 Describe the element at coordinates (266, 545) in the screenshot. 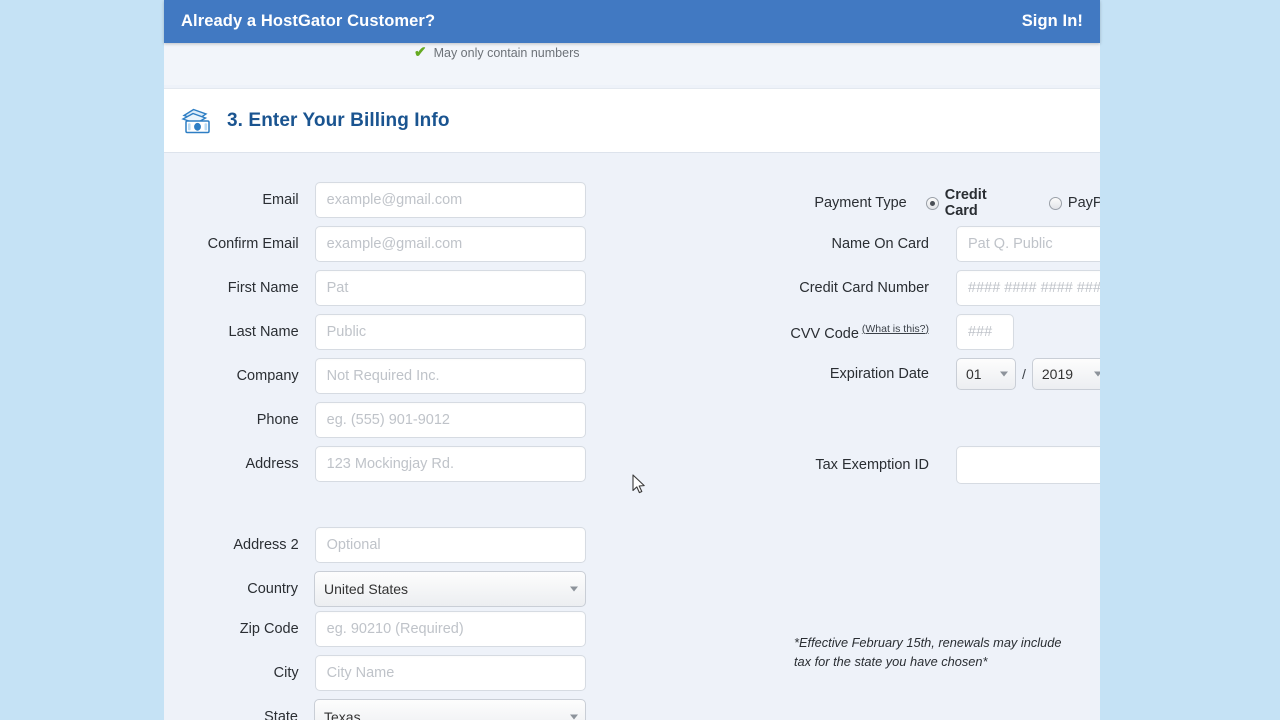

I see `address2-label: Address 2` at that location.